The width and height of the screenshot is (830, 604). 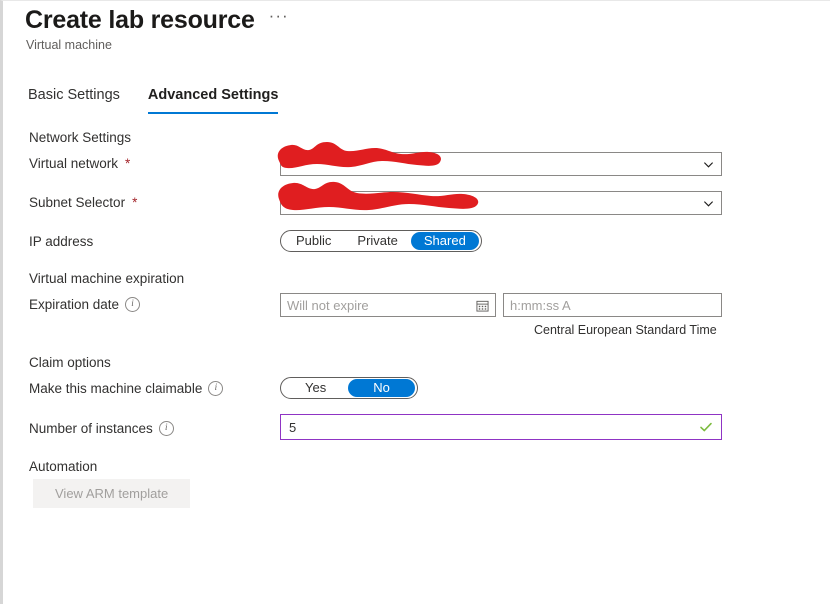 I want to click on virtual-network-dropdown, so click(x=501, y=164).